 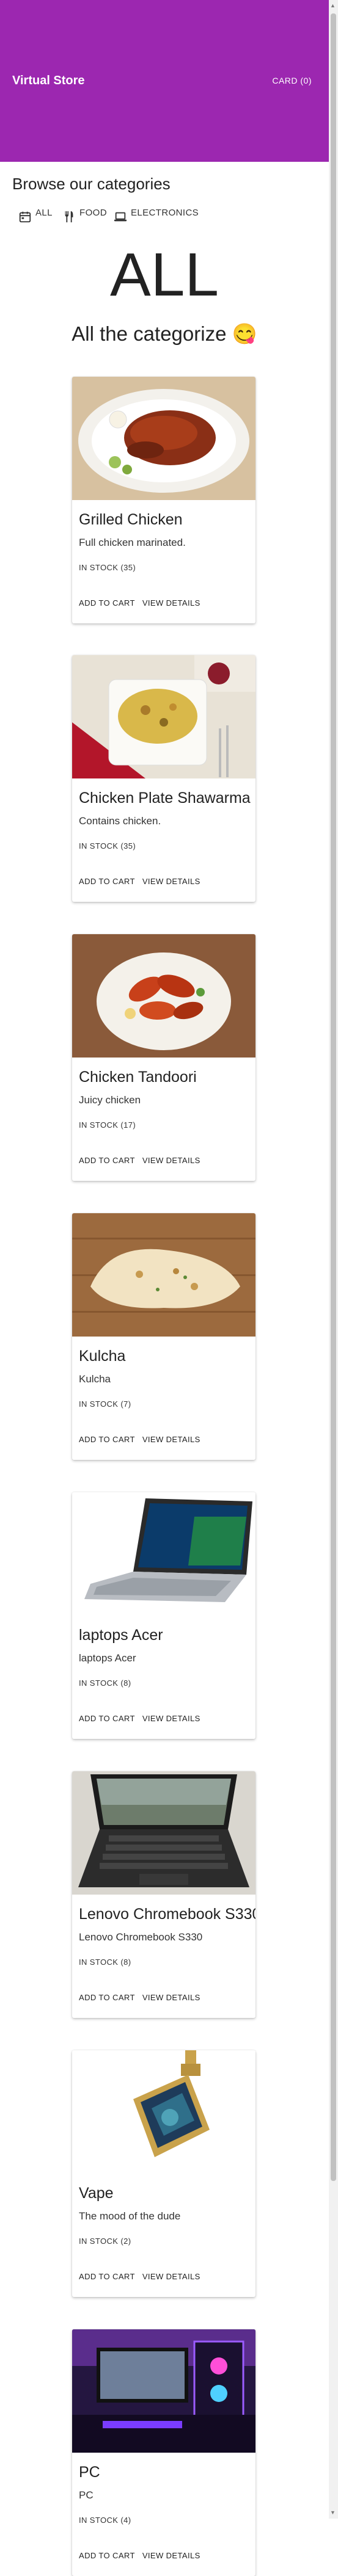 What do you see at coordinates (110, 1100) in the screenshot?
I see `product-description: Juicy chicken` at bounding box center [110, 1100].